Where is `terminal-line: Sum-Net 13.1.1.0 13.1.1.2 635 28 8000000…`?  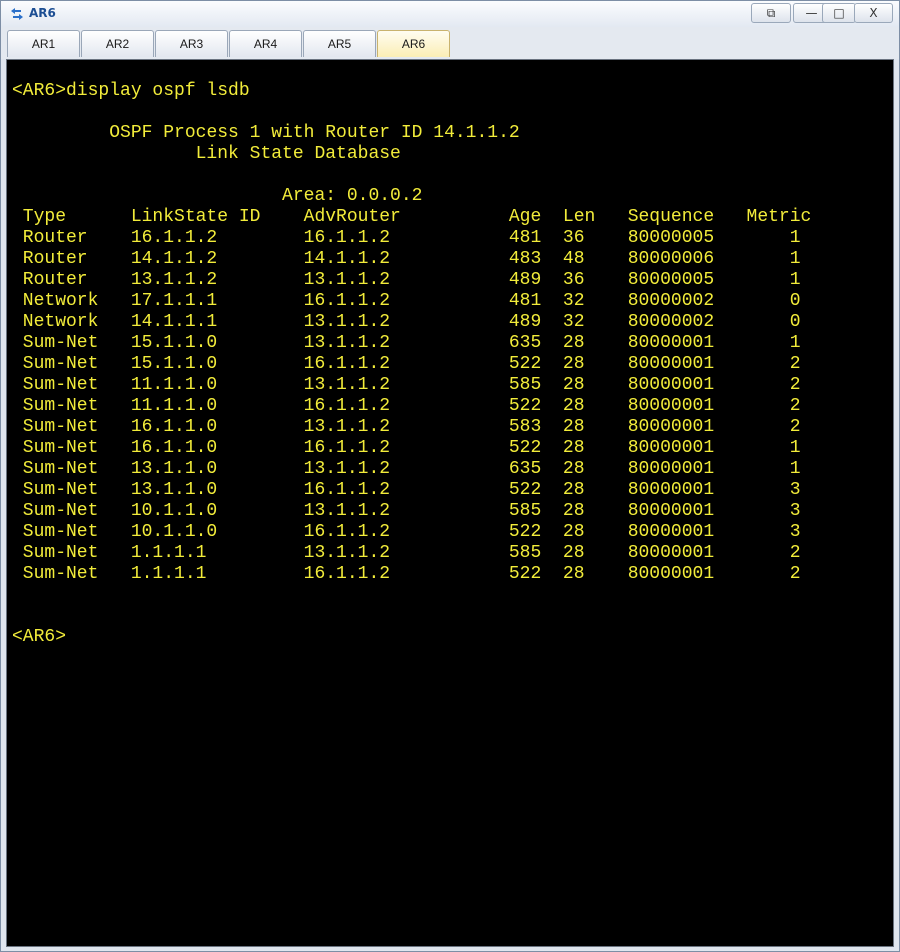 terminal-line: Sum-Net 13.1.1.0 13.1.1.2 635 28 8000000… is located at coordinates (406, 469).